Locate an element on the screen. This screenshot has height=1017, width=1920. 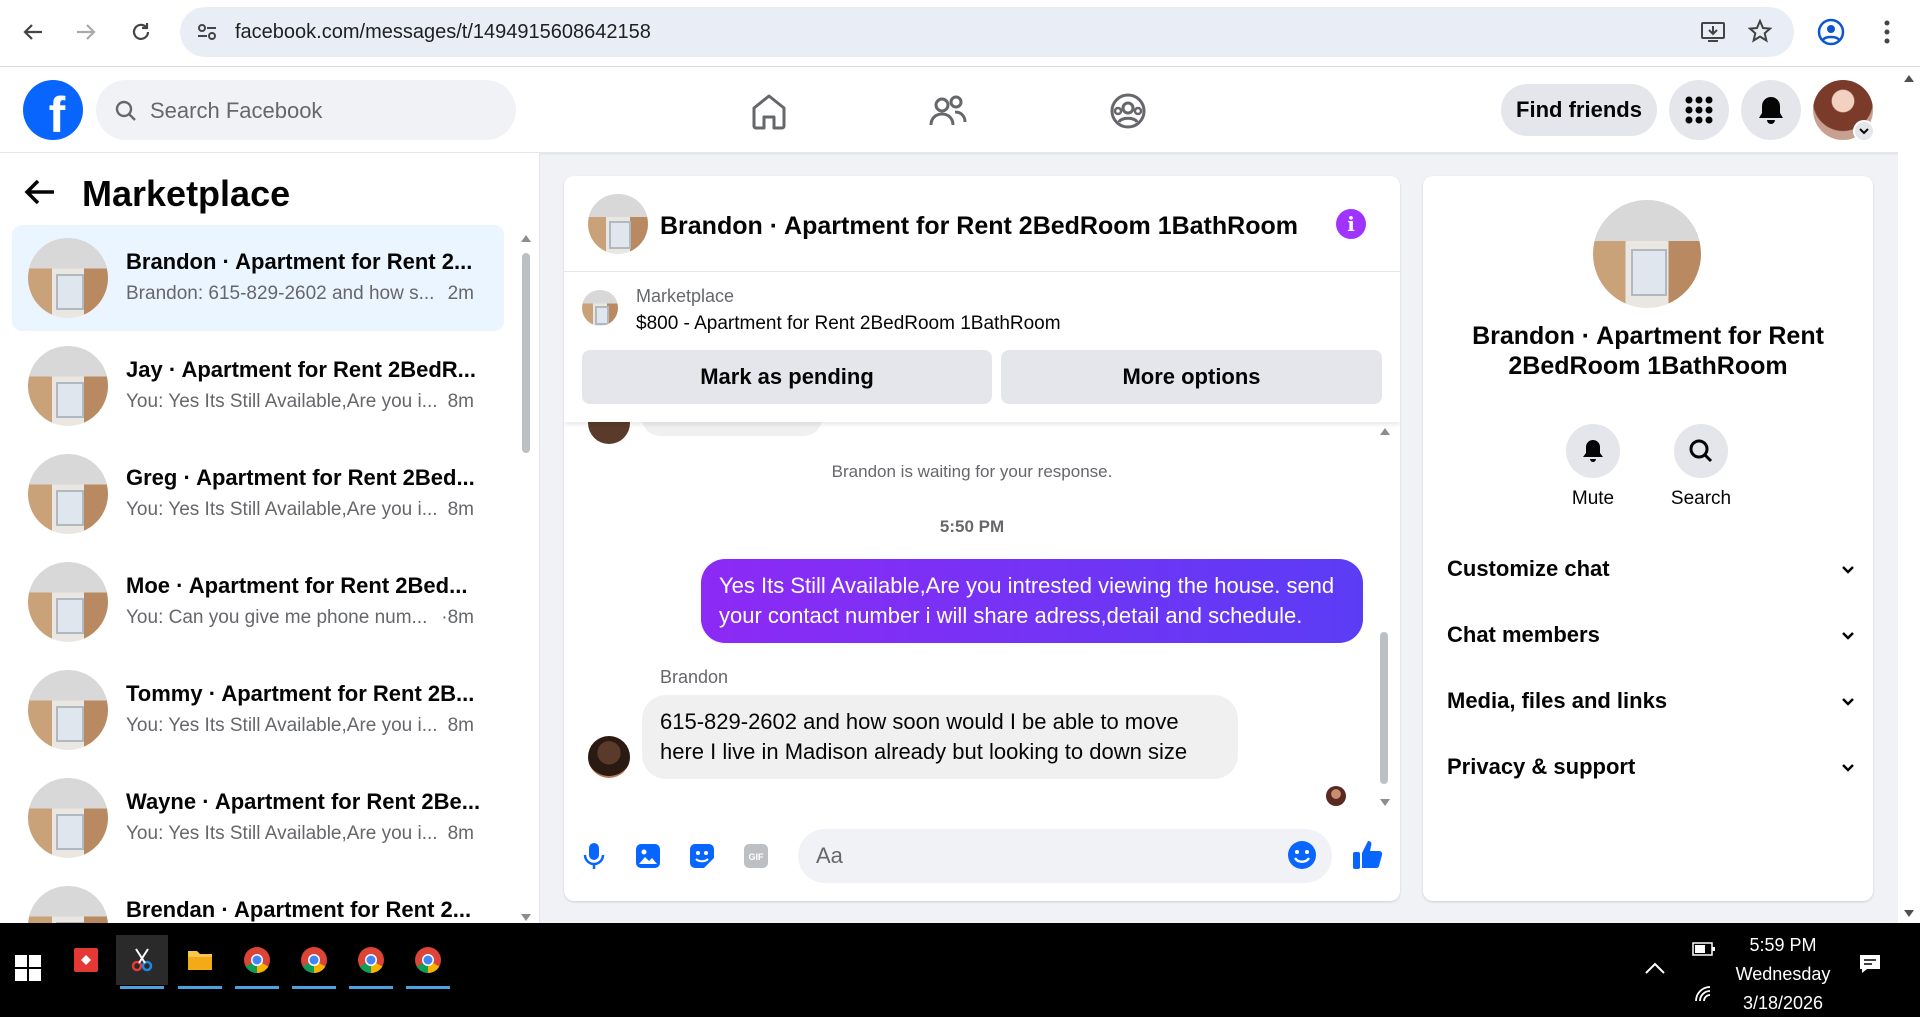
browser-profile-icon is located at coordinates (1831, 34).